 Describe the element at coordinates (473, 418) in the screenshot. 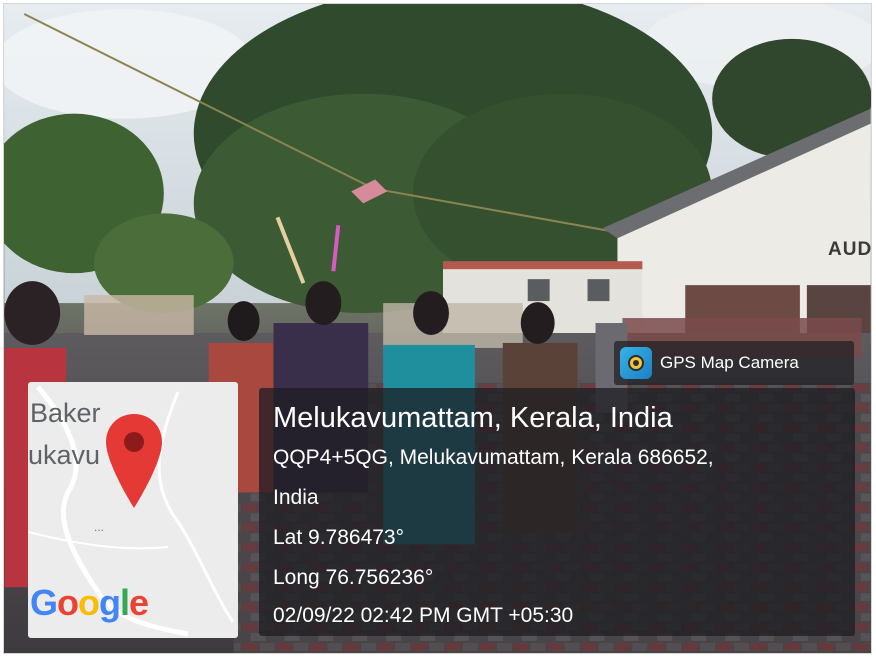

I see `place-name: Melukavumattam, Kerala, India` at that location.